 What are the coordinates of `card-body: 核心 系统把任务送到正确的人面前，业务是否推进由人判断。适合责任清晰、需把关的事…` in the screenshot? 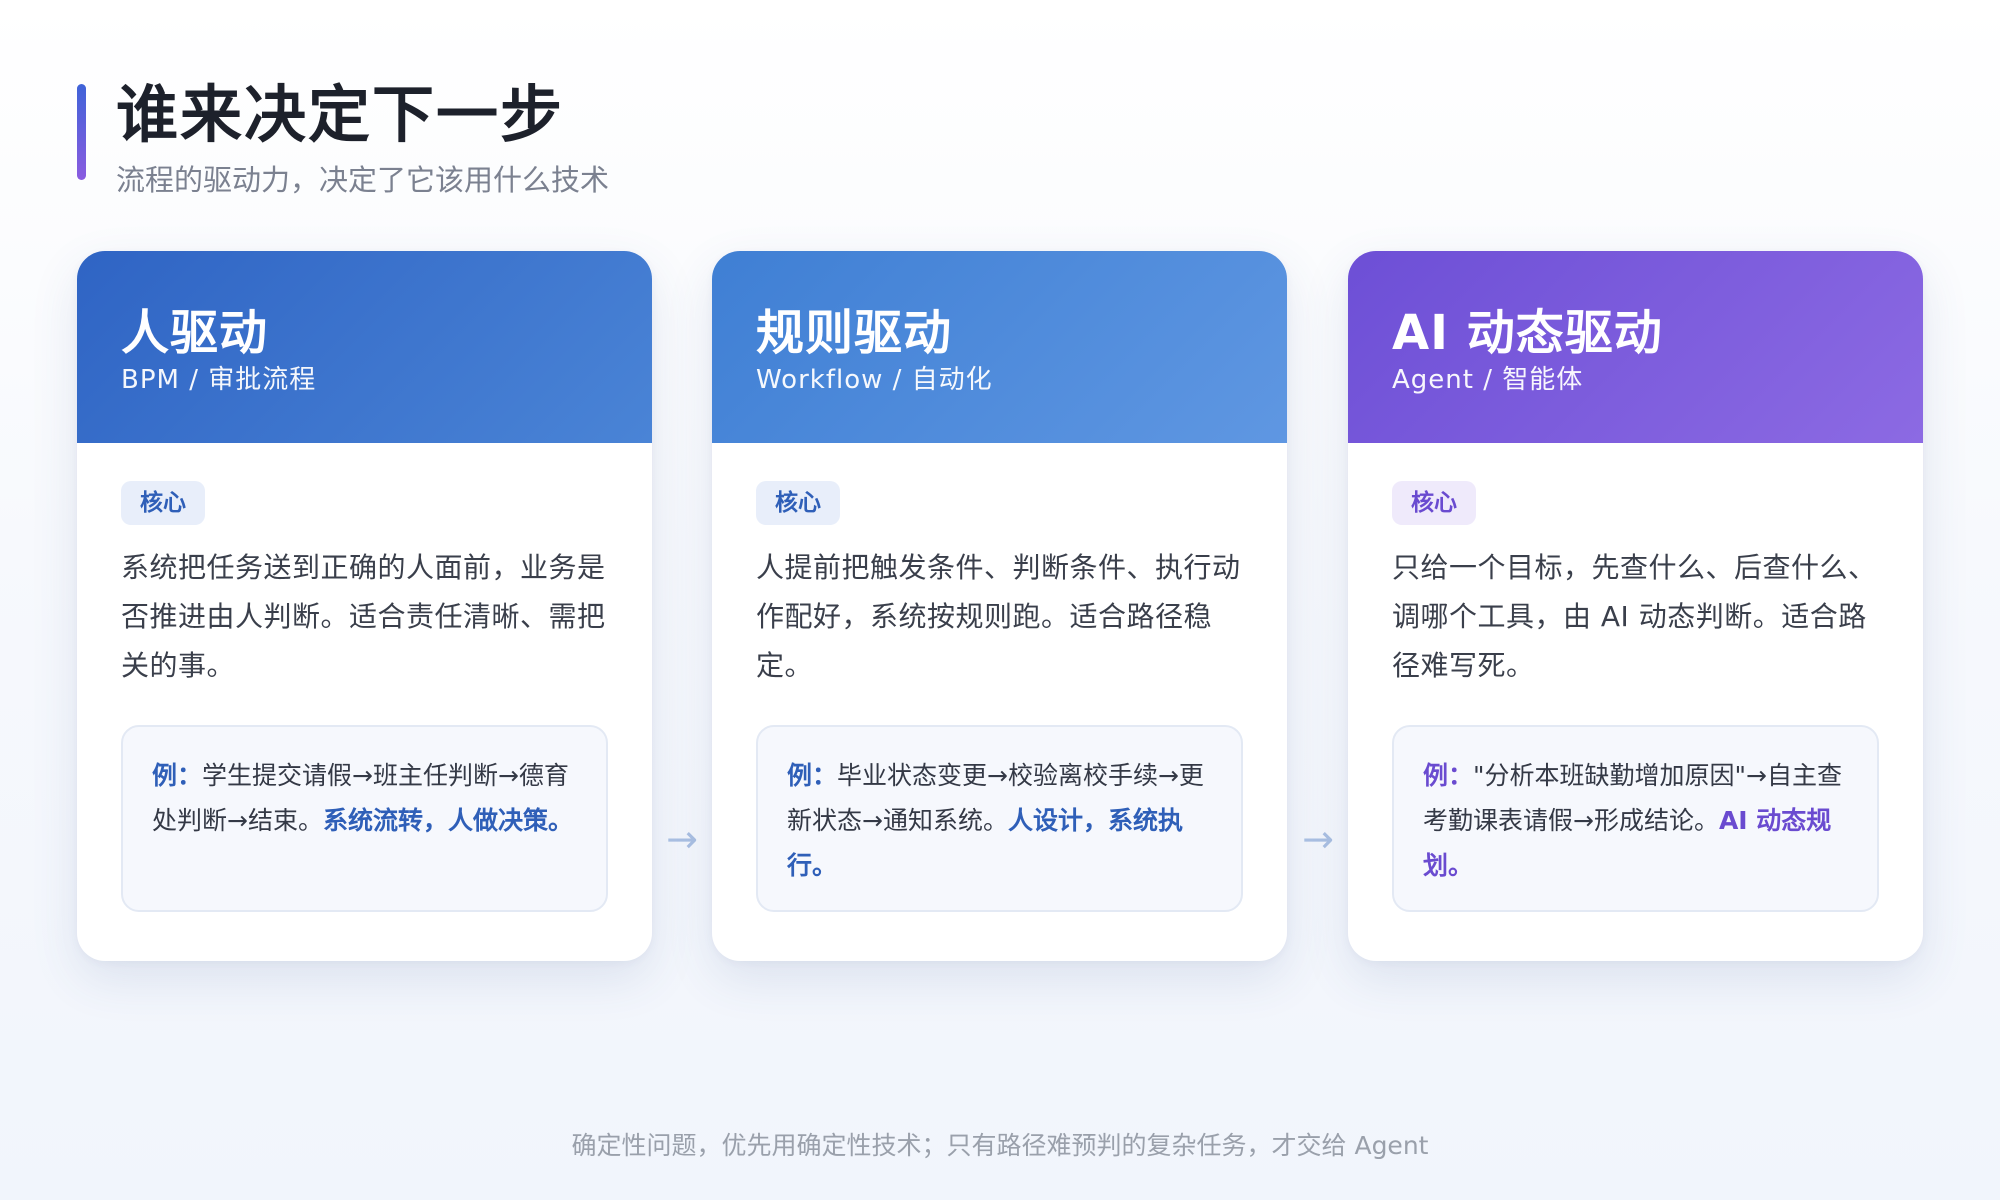 It's located at (364, 566).